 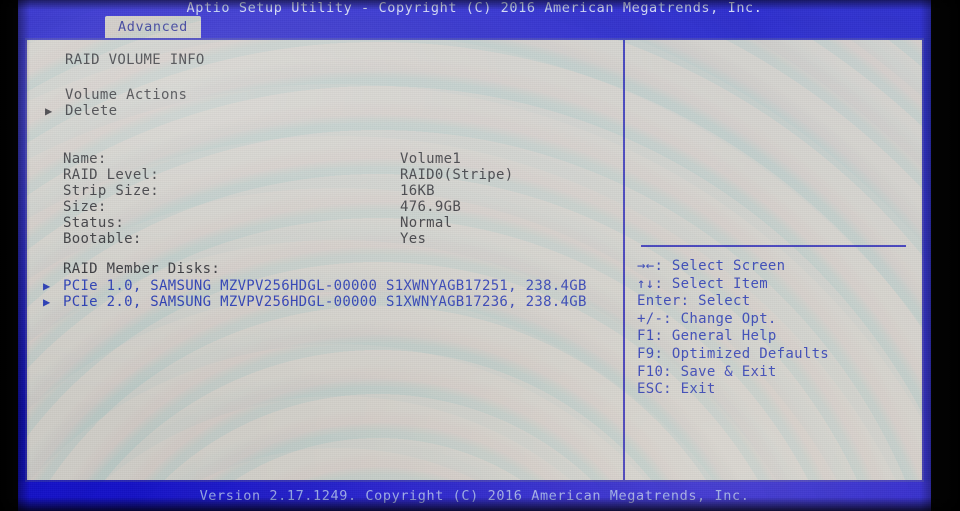 What do you see at coordinates (135, 60) in the screenshot?
I see `page-title: RAID VOLUME INFO` at bounding box center [135, 60].